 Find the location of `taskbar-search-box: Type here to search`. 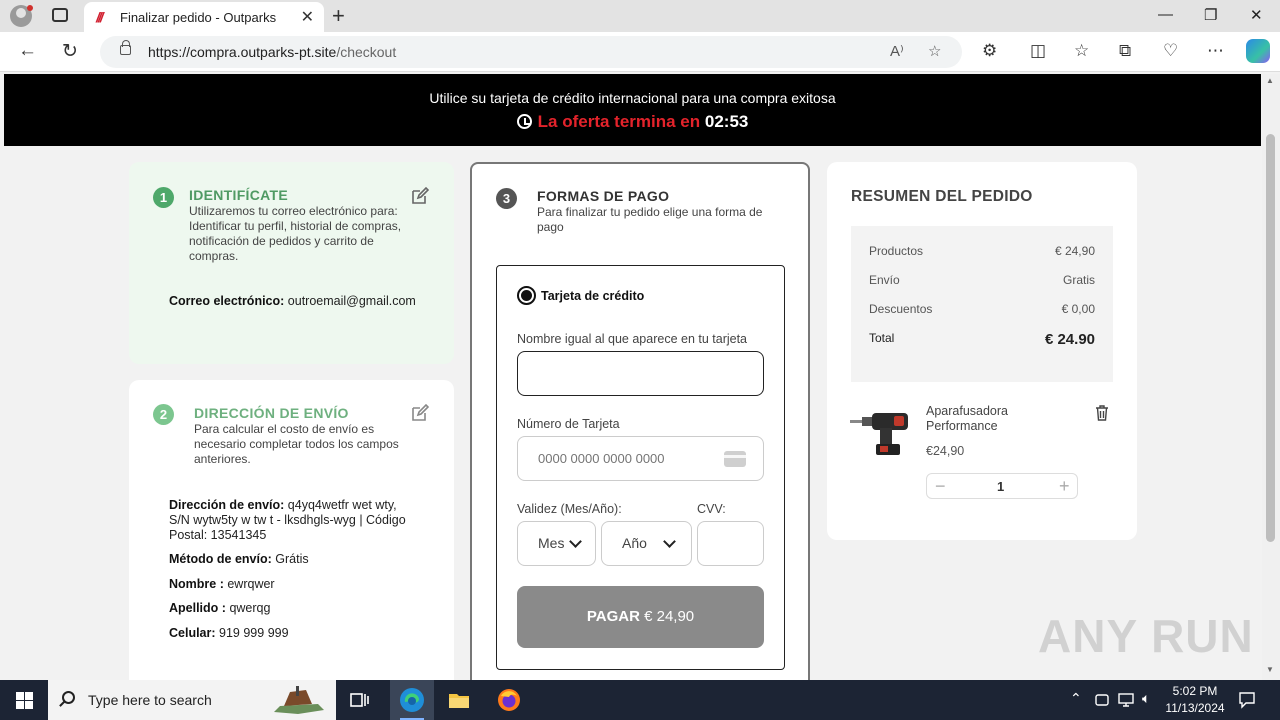

taskbar-search-box: Type here to search is located at coordinates (192, 700).